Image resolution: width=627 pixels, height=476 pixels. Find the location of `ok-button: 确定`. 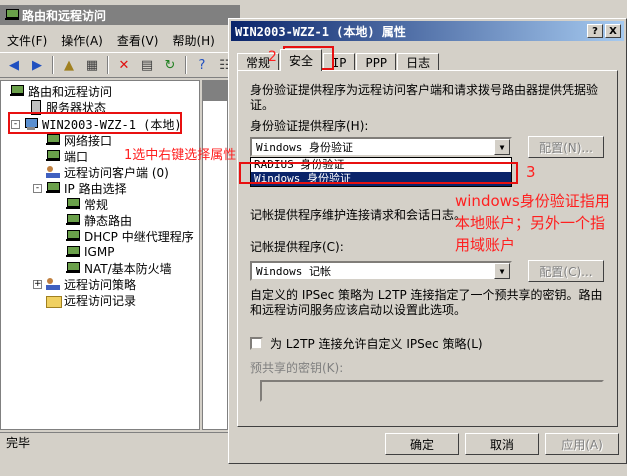

ok-button: 确定 is located at coordinates (422, 444).